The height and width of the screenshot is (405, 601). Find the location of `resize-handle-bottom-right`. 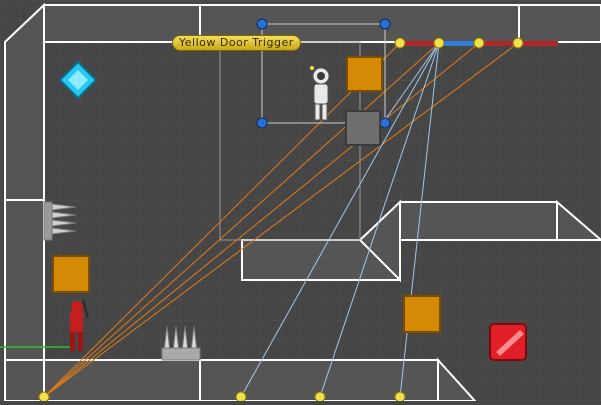

resize-handle-bottom-right is located at coordinates (385, 123).